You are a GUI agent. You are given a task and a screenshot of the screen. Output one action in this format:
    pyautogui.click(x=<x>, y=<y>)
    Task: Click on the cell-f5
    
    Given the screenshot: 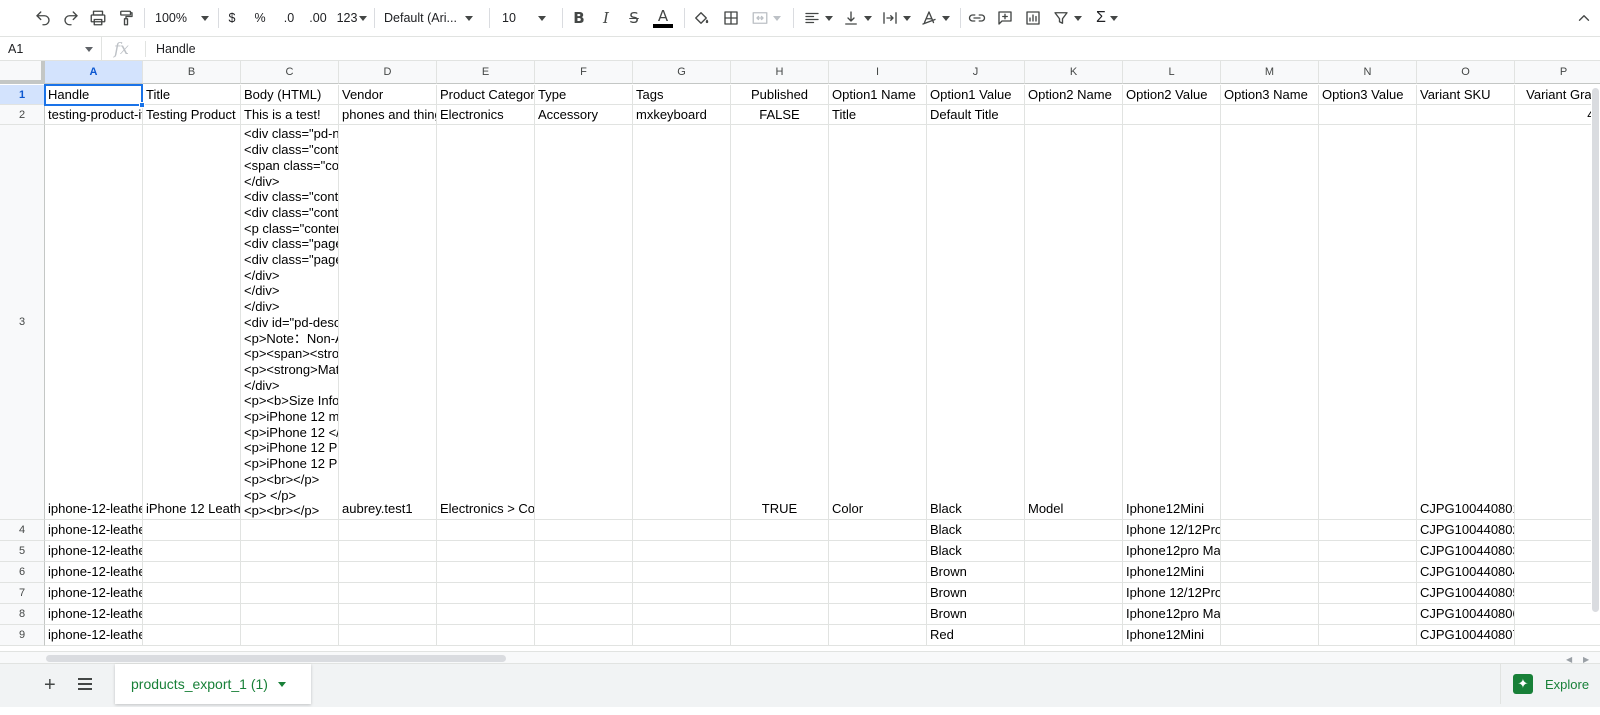 What is the action you would take?
    pyautogui.click(x=584, y=551)
    